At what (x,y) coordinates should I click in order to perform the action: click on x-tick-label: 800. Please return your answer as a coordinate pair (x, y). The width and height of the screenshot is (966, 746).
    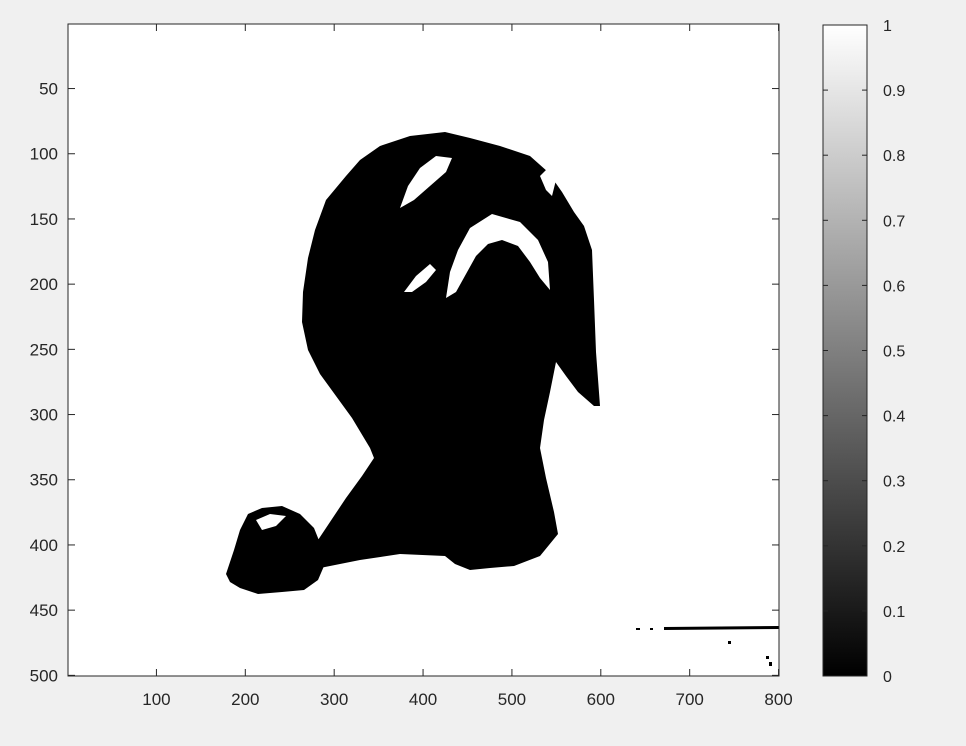
    Looking at the image, I should click on (778, 699).